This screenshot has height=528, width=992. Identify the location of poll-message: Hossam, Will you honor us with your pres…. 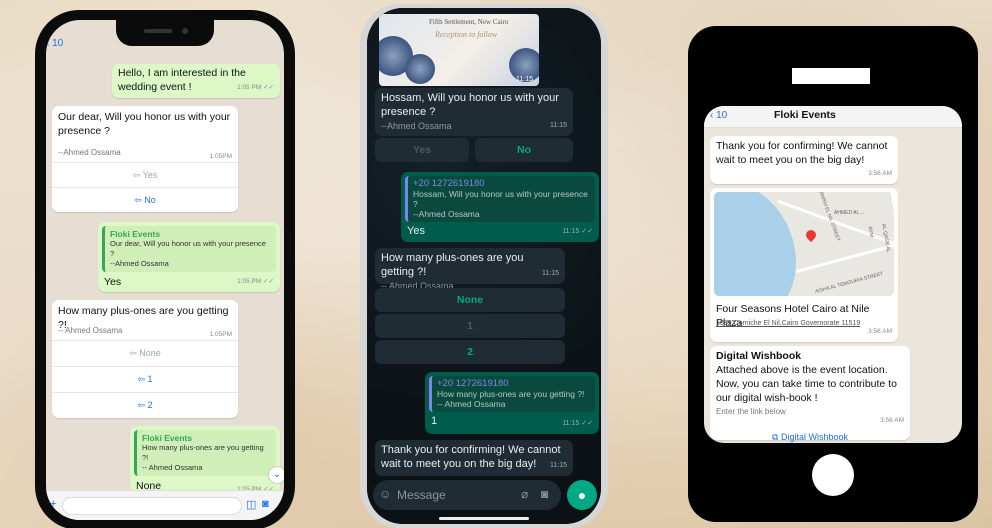
(474, 112).